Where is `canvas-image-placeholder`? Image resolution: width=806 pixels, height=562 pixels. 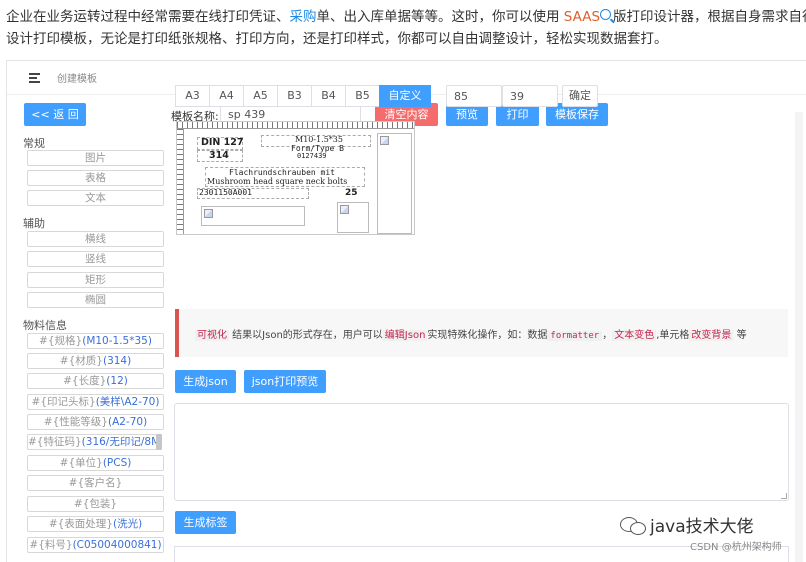
canvas-image-placeholder is located at coordinates (394, 183).